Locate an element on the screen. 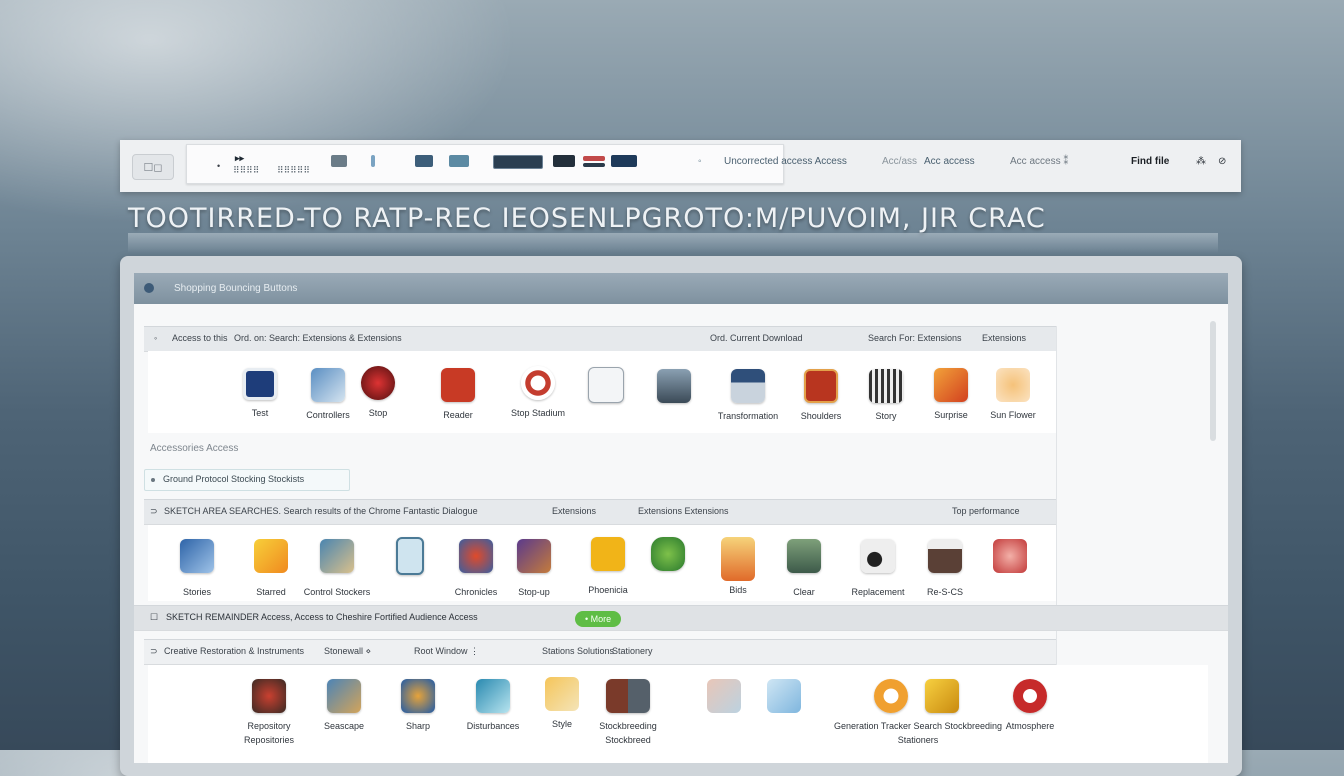  scrollbar is located at coordinates (1213, 381).